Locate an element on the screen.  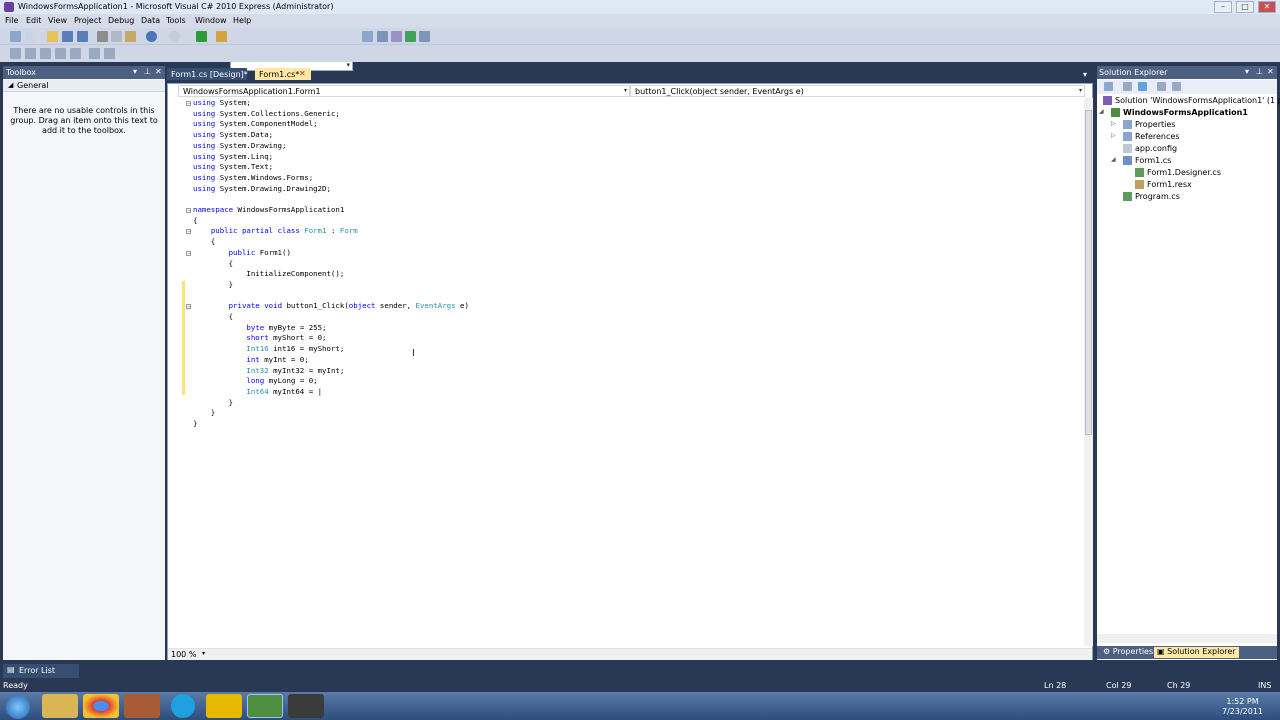
menu-project: Project is located at coordinates (87, 20).